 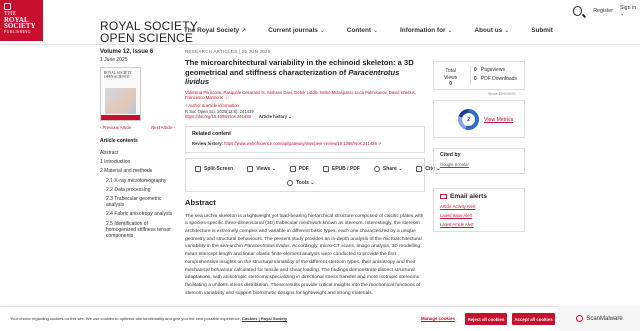 I want to click on nav-about-us: About us ⌄, so click(x=492, y=30).